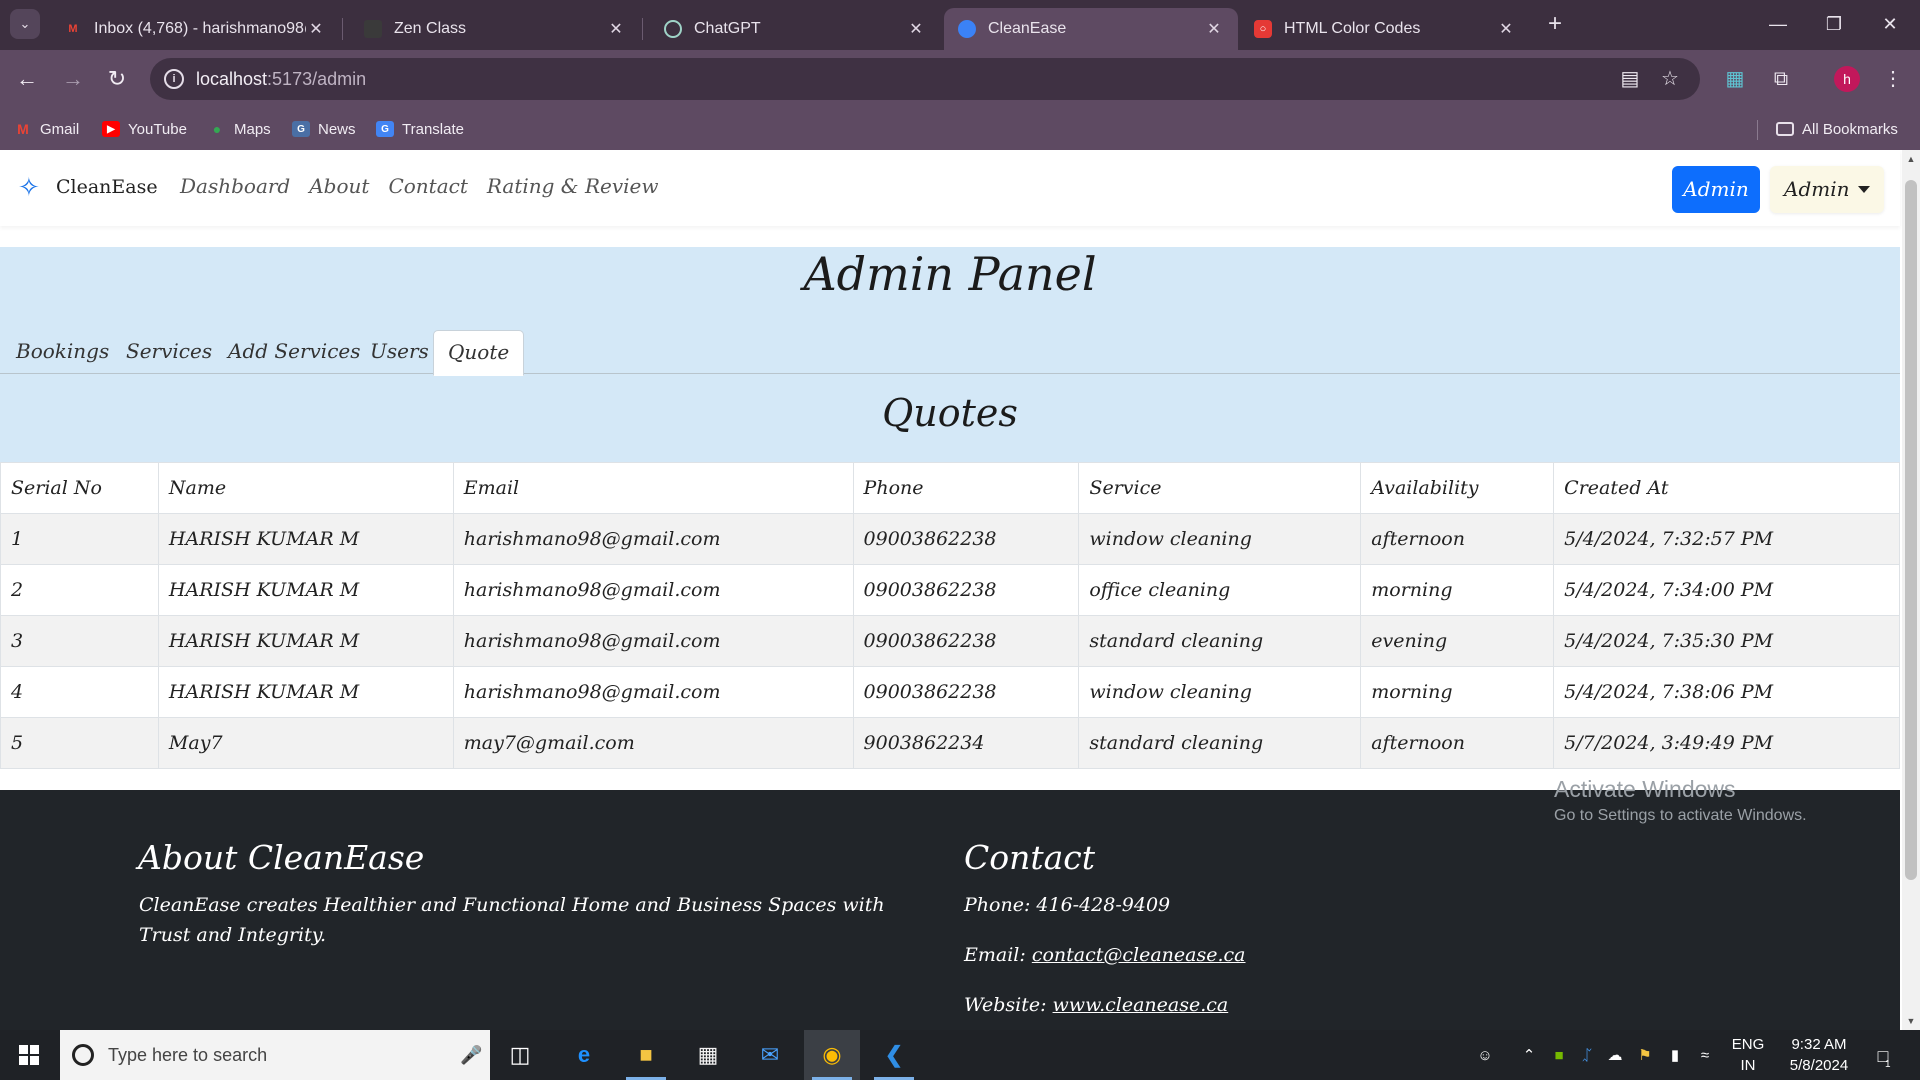  Describe the element at coordinates (653, 743) in the screenshot. I see `table-cell: may7@gmail.com` at that location.